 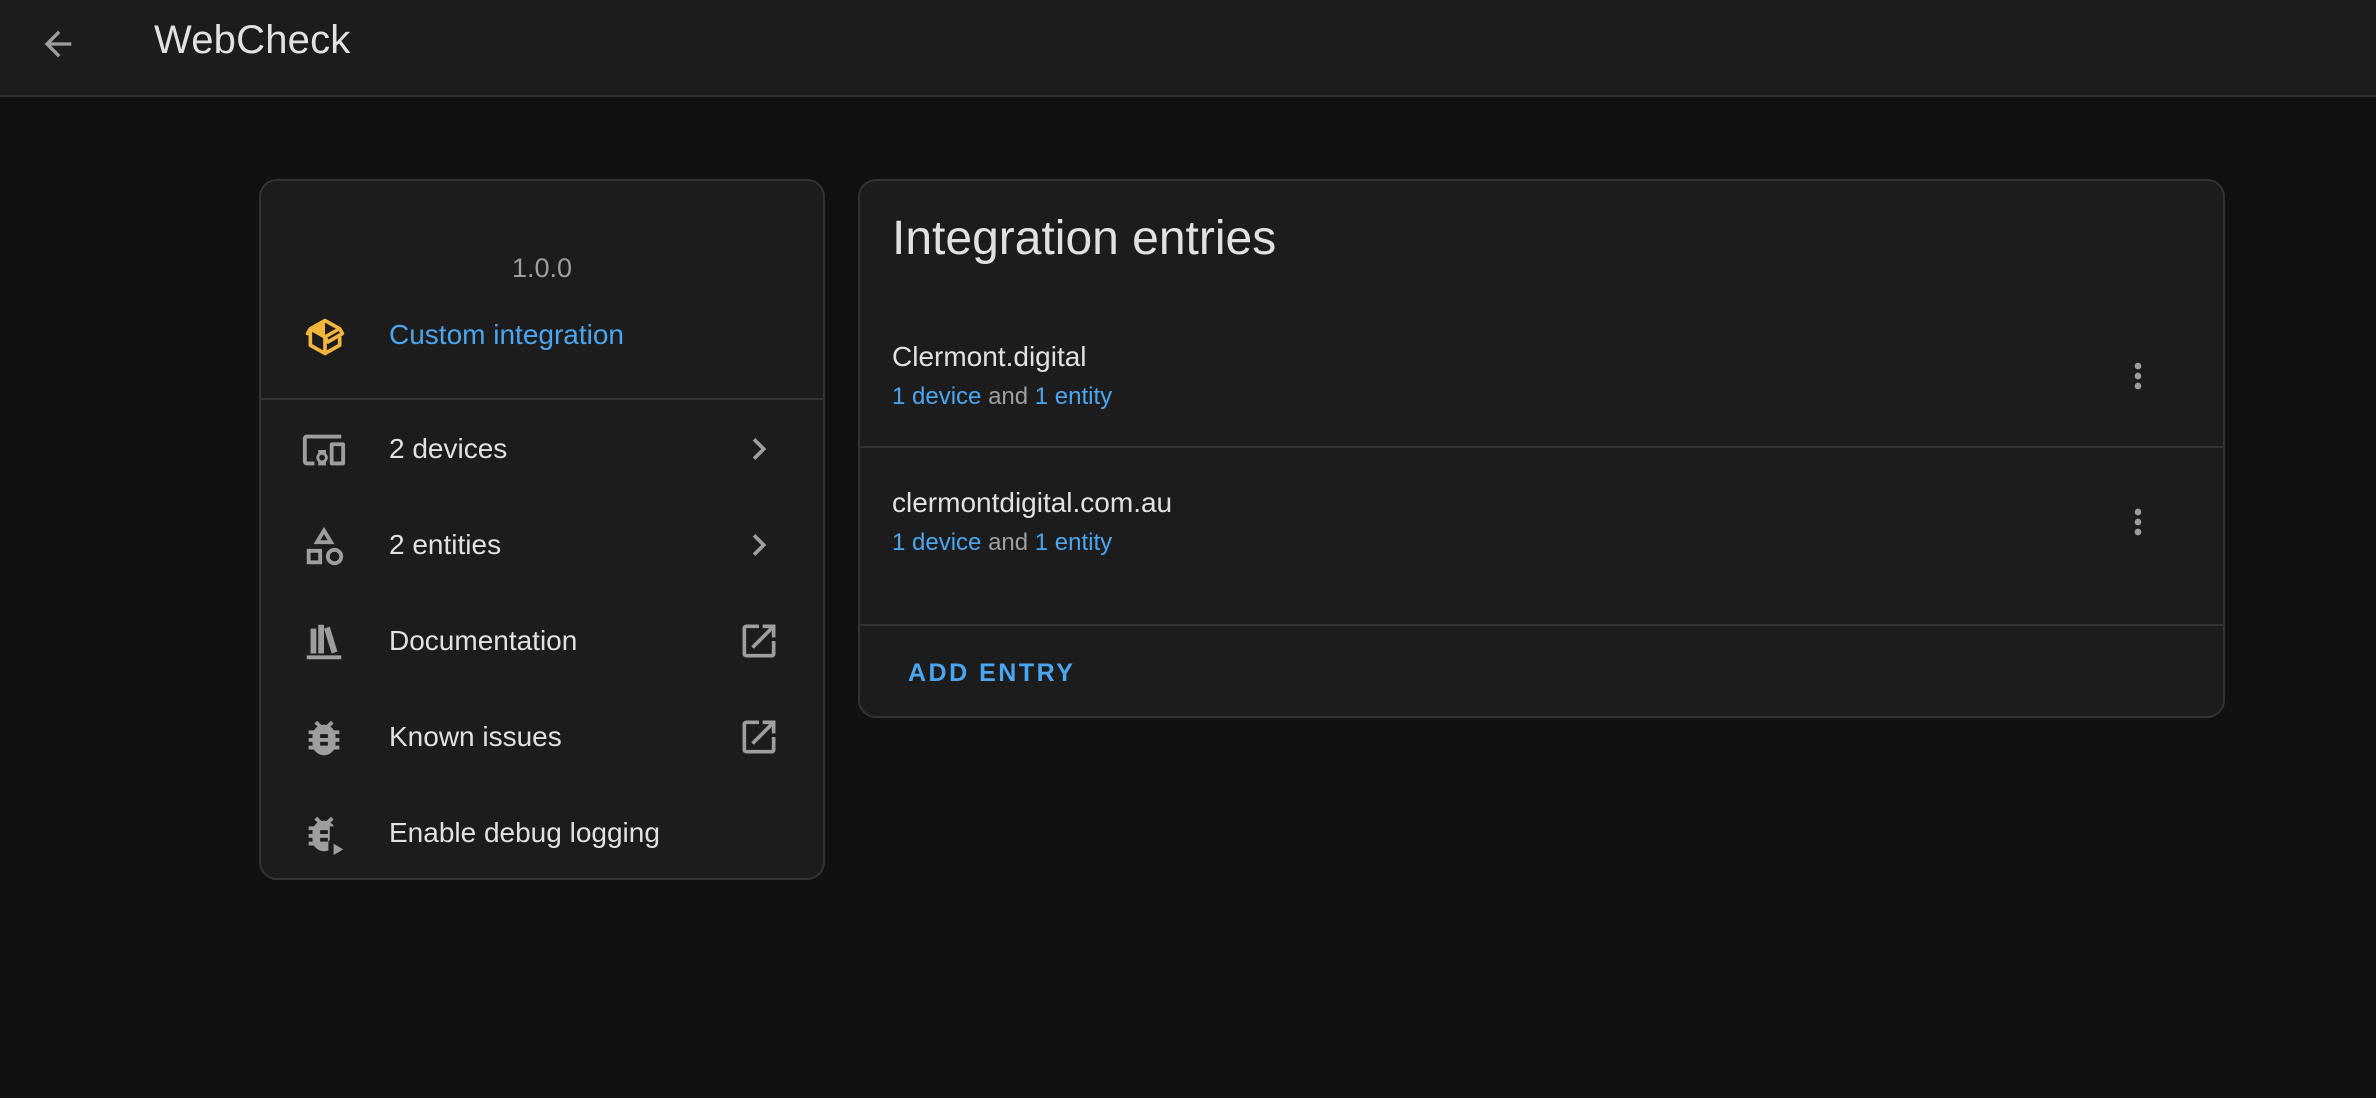 I want to click on devices-row: 2 devices, so click(x=542, y=449).